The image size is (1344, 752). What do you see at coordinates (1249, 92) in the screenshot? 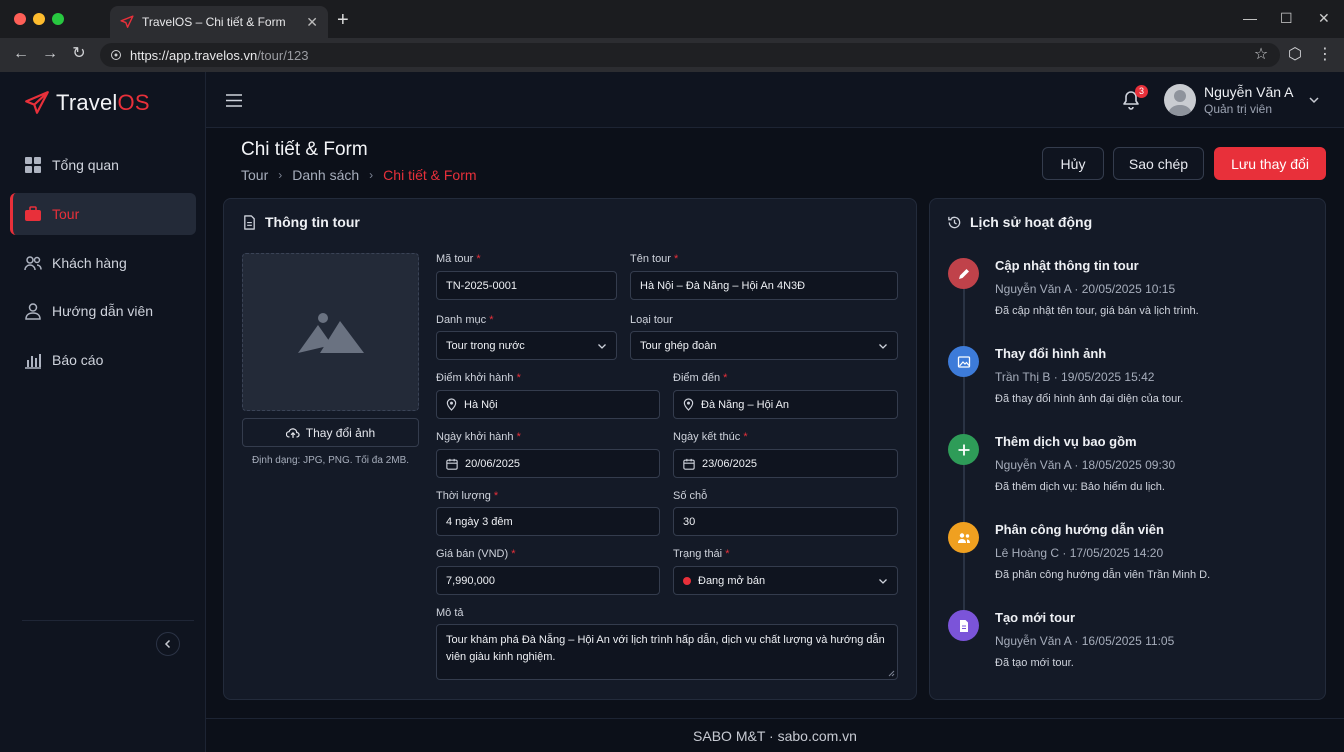
I see `user-name: Nguyễn Văn A` at bounding box center [1249, 92].